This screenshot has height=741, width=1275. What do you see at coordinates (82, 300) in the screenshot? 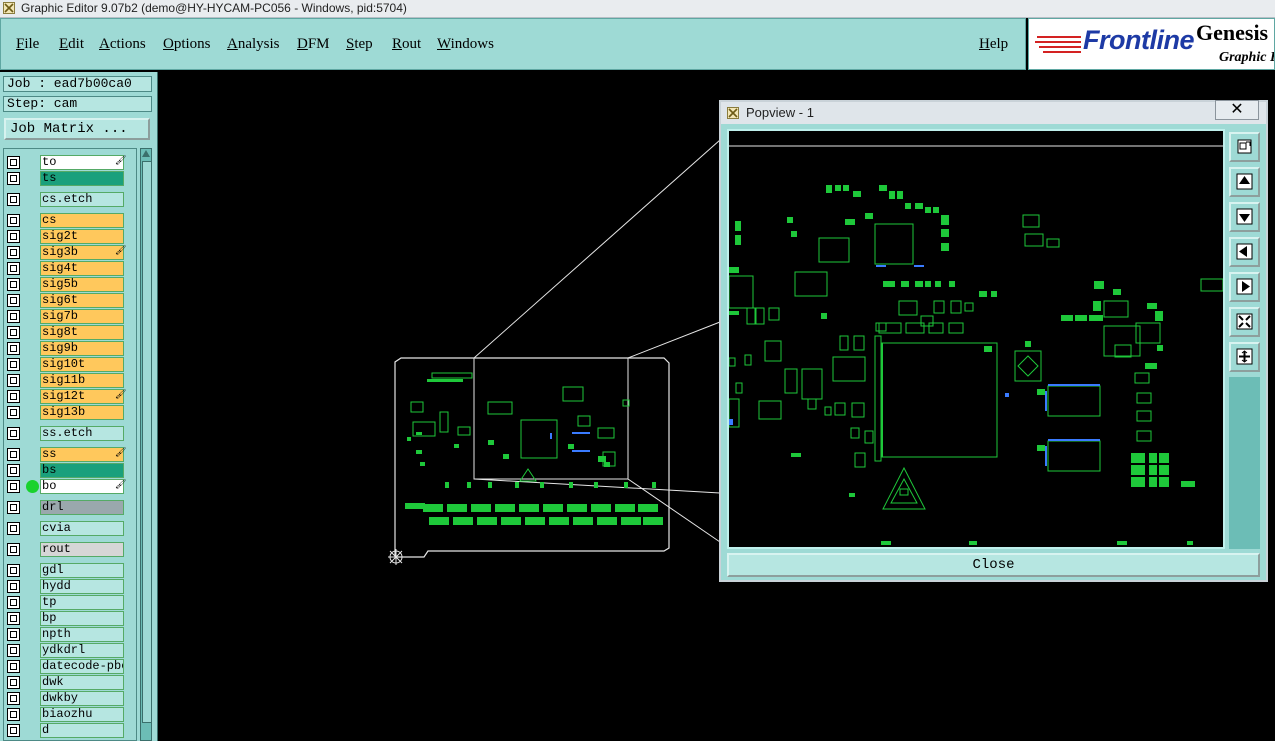
I see `layer-name: sig6t` at bounding box center [82, 300].